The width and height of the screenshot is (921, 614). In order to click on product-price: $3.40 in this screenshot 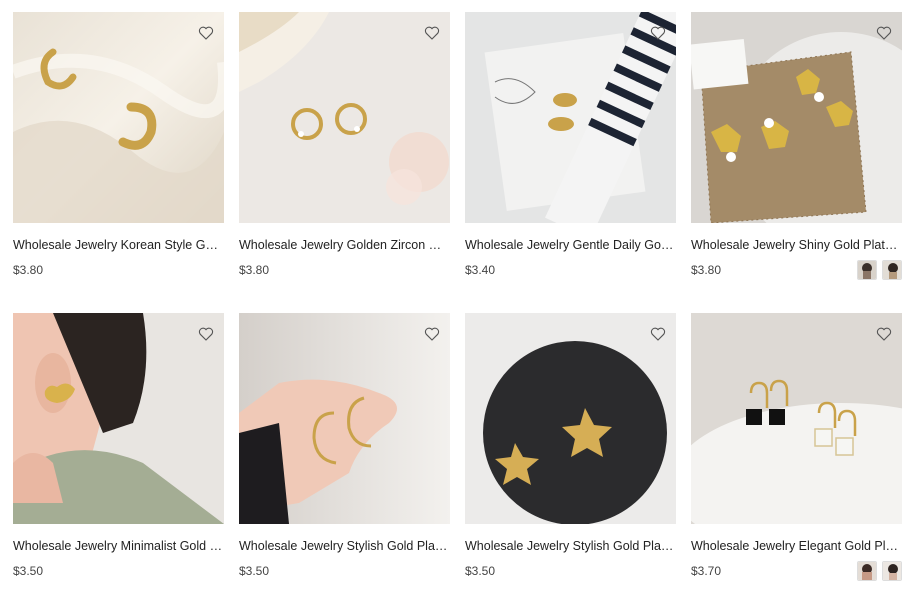, I will do `click(480, 270)`.